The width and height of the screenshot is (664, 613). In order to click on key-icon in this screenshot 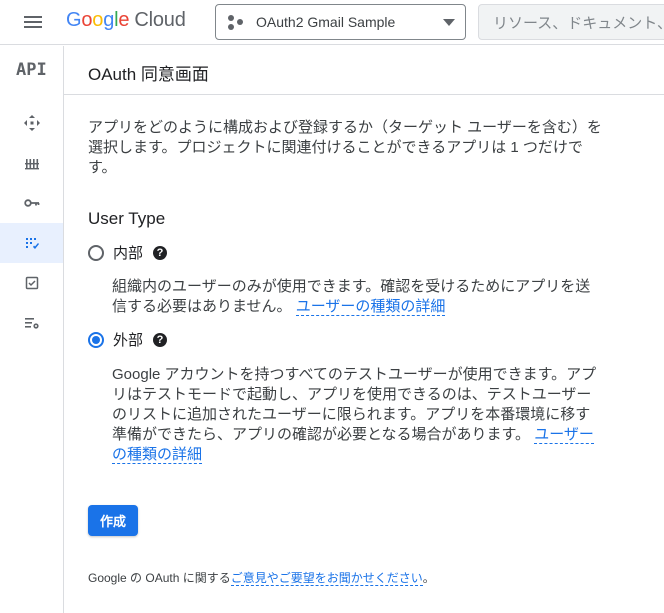, I will do `click(31, 203)`.